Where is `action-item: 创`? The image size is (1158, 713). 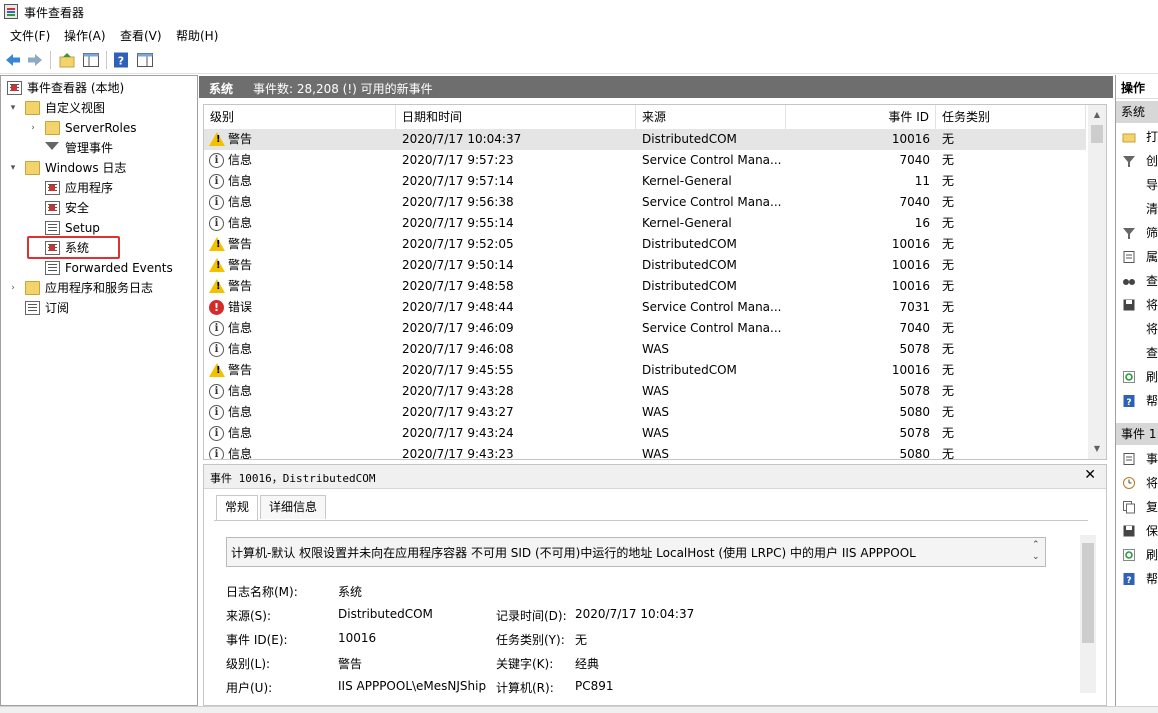 action-item: 创 is located at coordinates (1137, 161).